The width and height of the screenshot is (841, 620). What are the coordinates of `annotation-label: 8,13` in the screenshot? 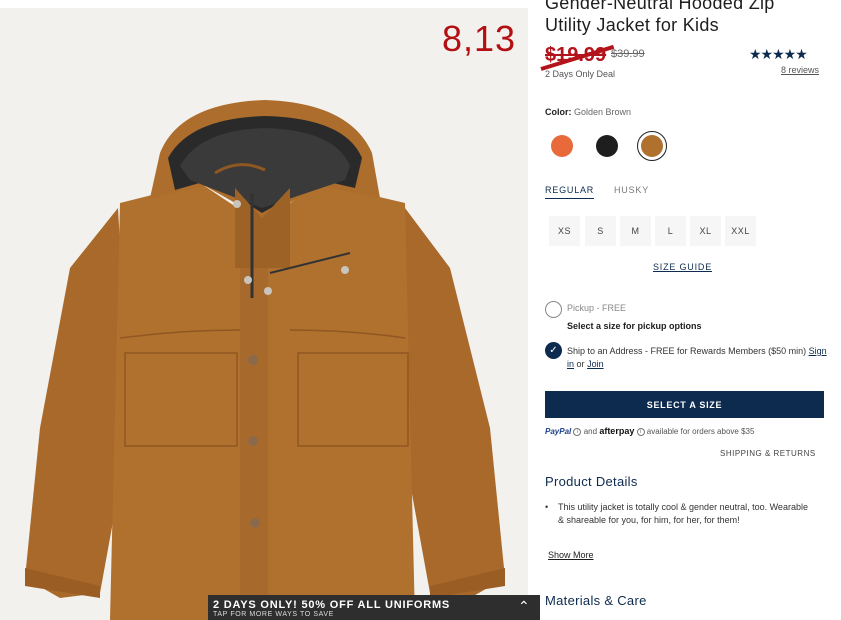 It's located at (479, 38).